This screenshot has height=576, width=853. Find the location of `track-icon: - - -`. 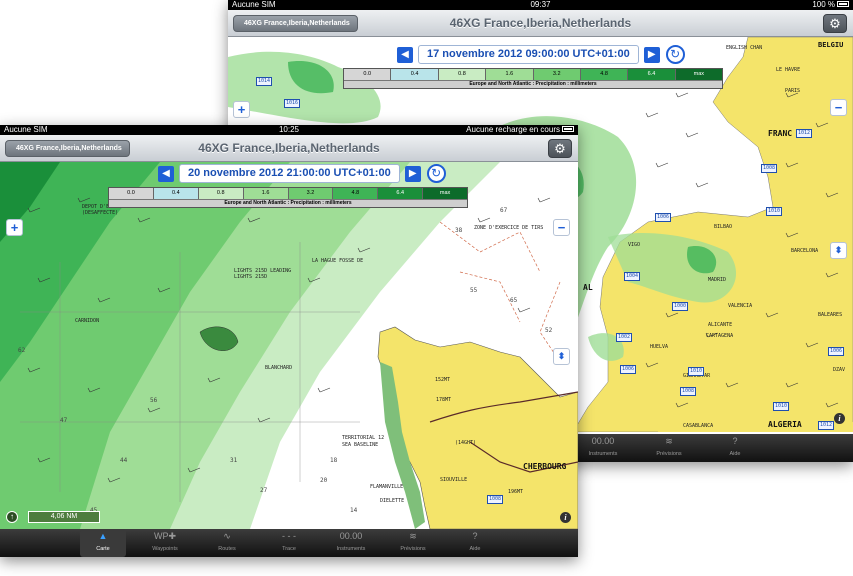

track-icon: - - - is located at coordinates (289, 536).